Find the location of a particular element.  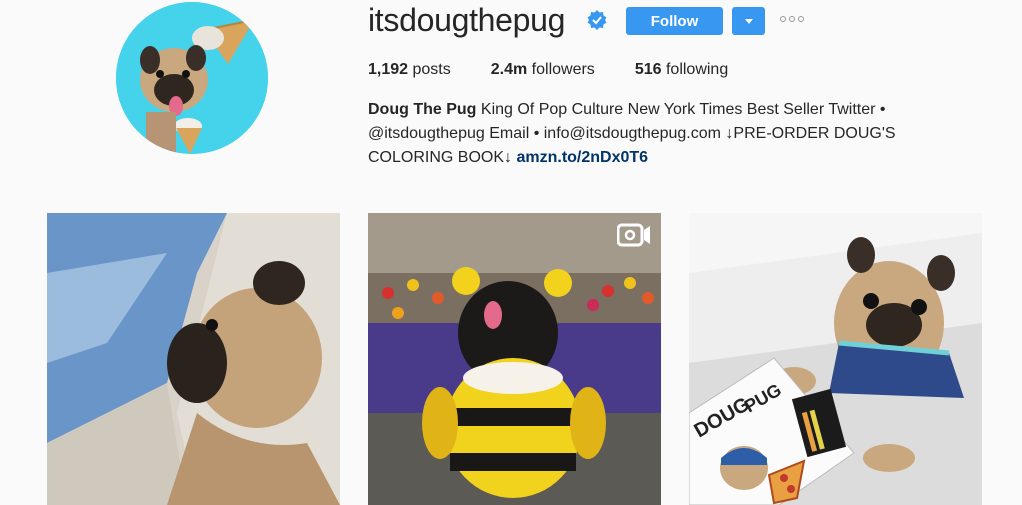

profile-stats: 1,192 posts 2.4m followers 516 following is located at coordinates (568, 70).